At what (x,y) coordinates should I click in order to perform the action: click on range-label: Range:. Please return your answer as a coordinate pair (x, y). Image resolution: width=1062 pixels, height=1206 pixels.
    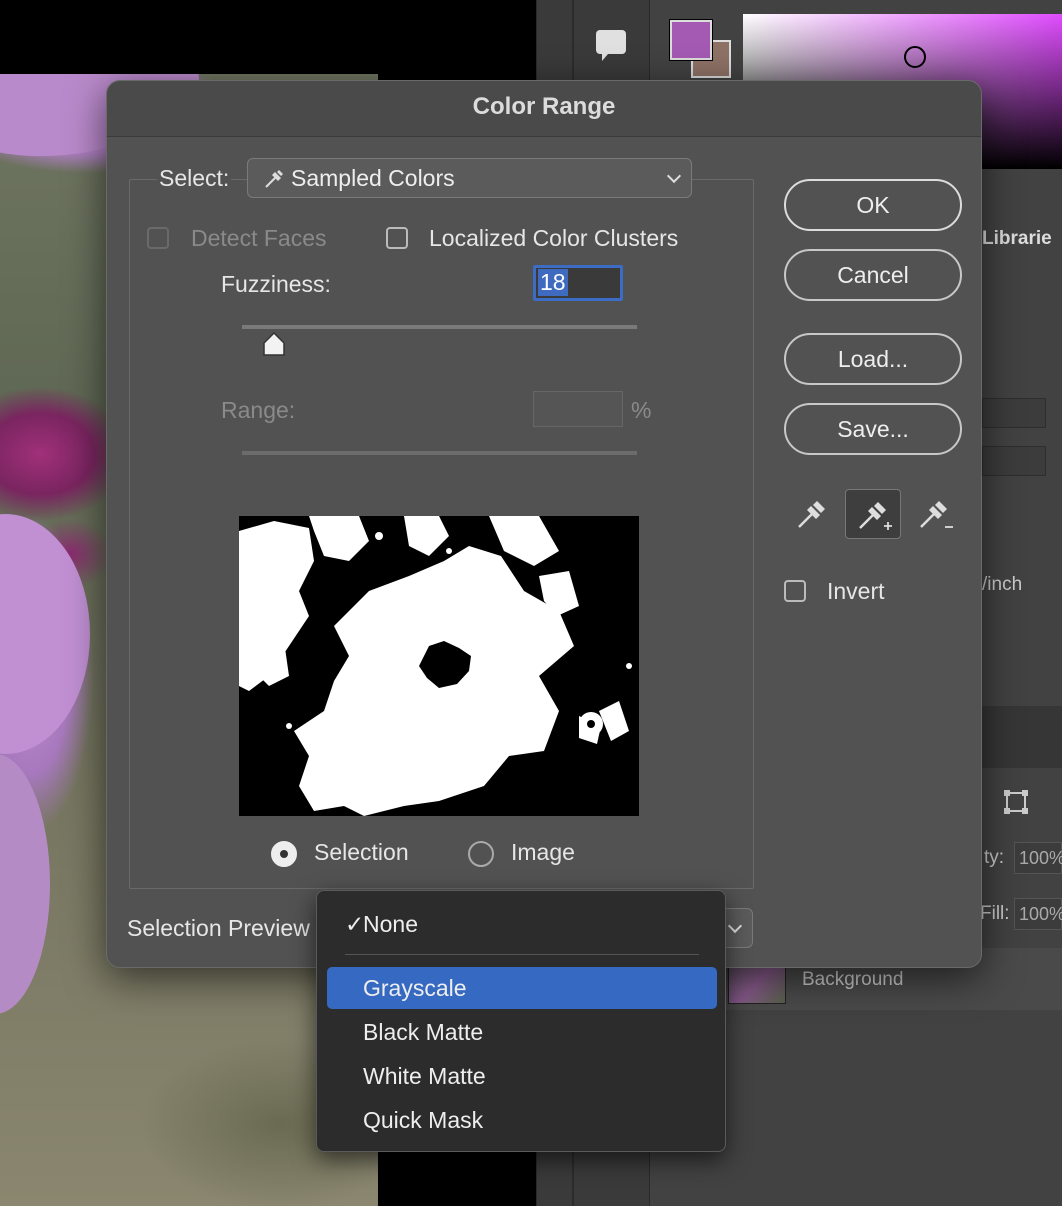
    Looking at the image, I should click on (258, 410).